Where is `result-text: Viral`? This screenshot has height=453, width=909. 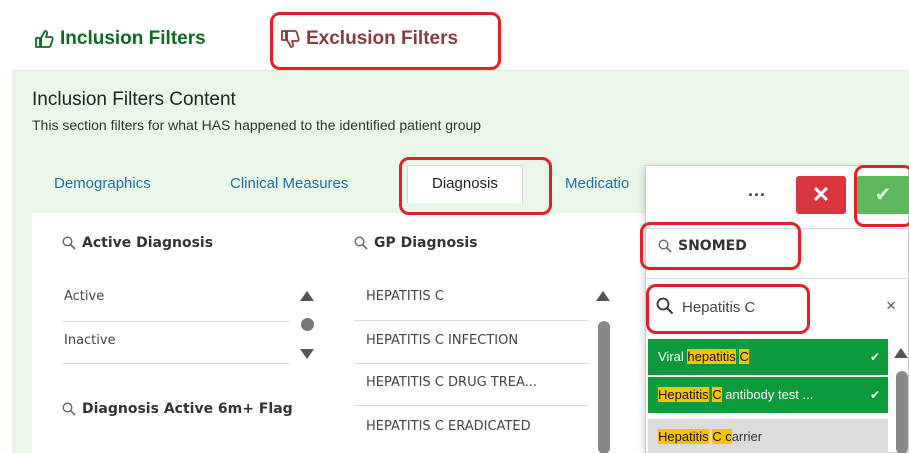 result-text: Viral is located at coordinates (673, 356).